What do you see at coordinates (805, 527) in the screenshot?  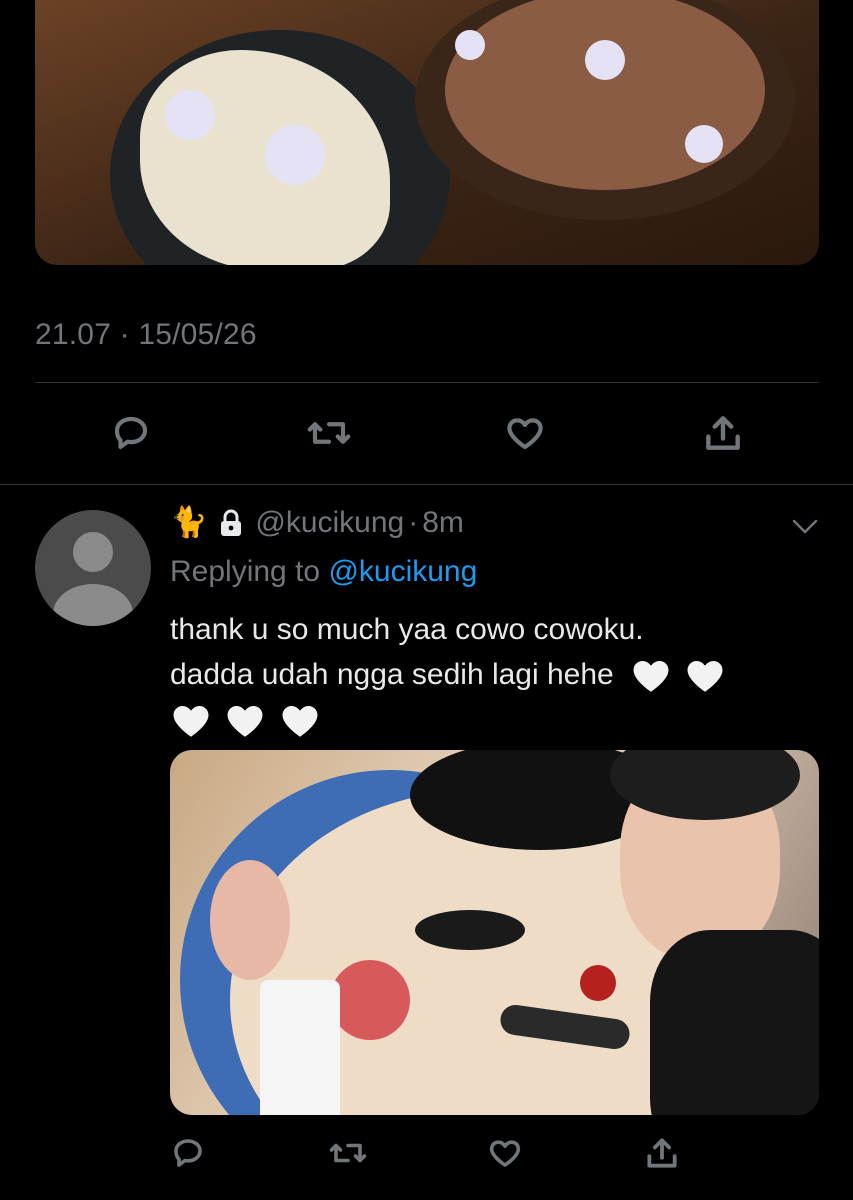 I see `chevron-down-icon` at bounding box center [805, 527].